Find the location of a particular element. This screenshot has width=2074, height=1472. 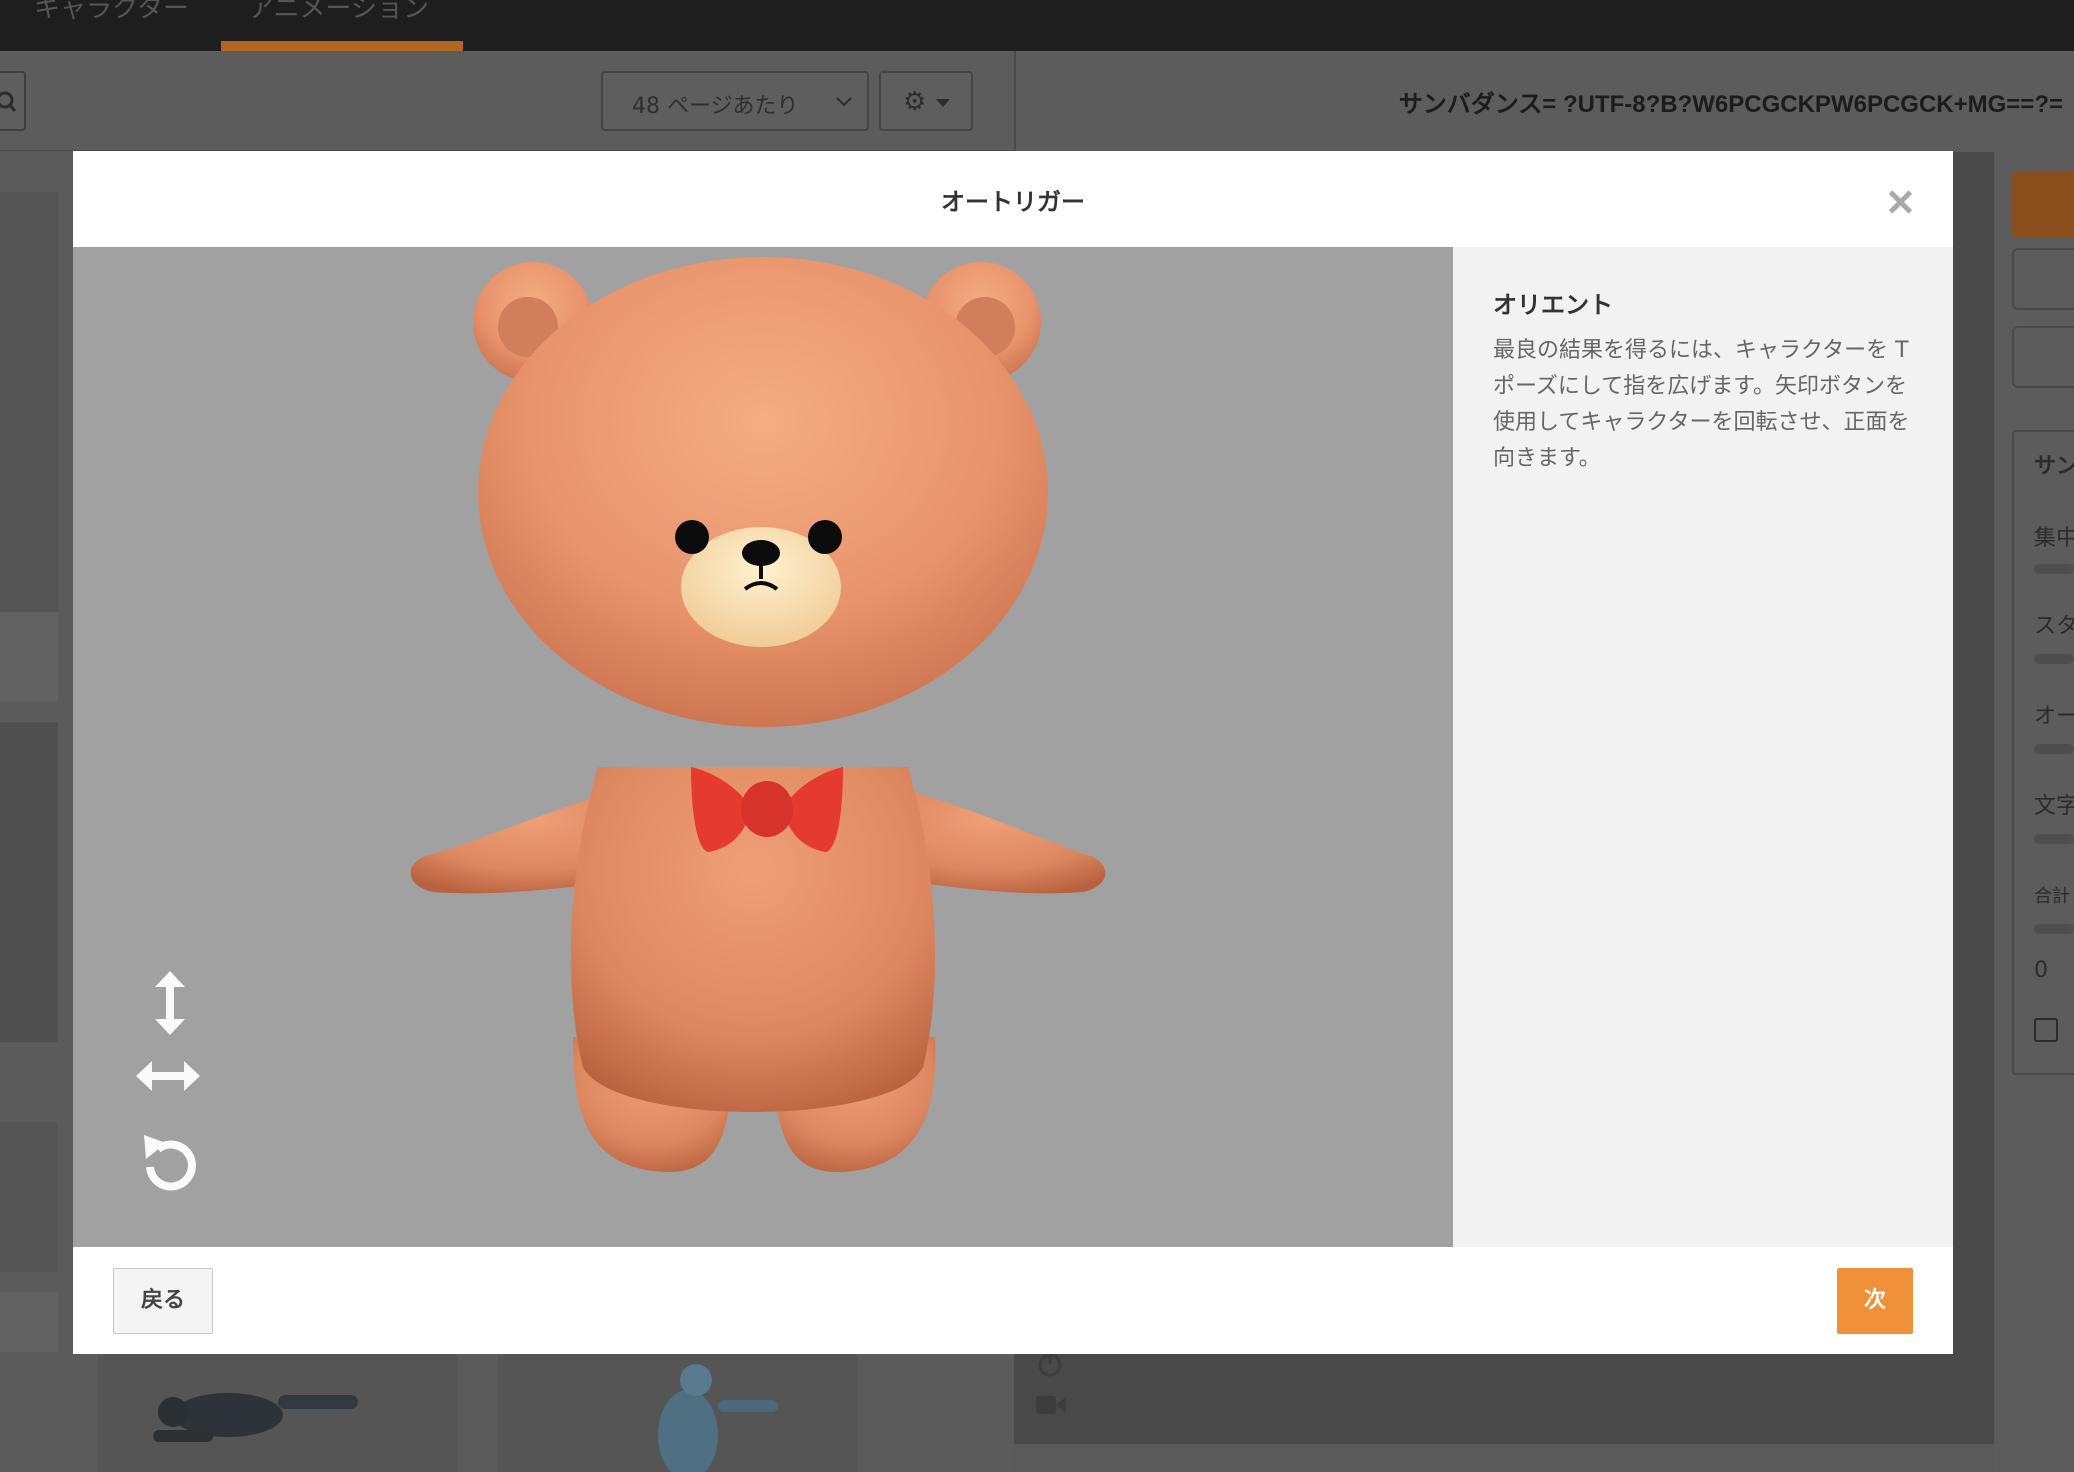

total-value: 0 is located at coordinates (2041, 970).